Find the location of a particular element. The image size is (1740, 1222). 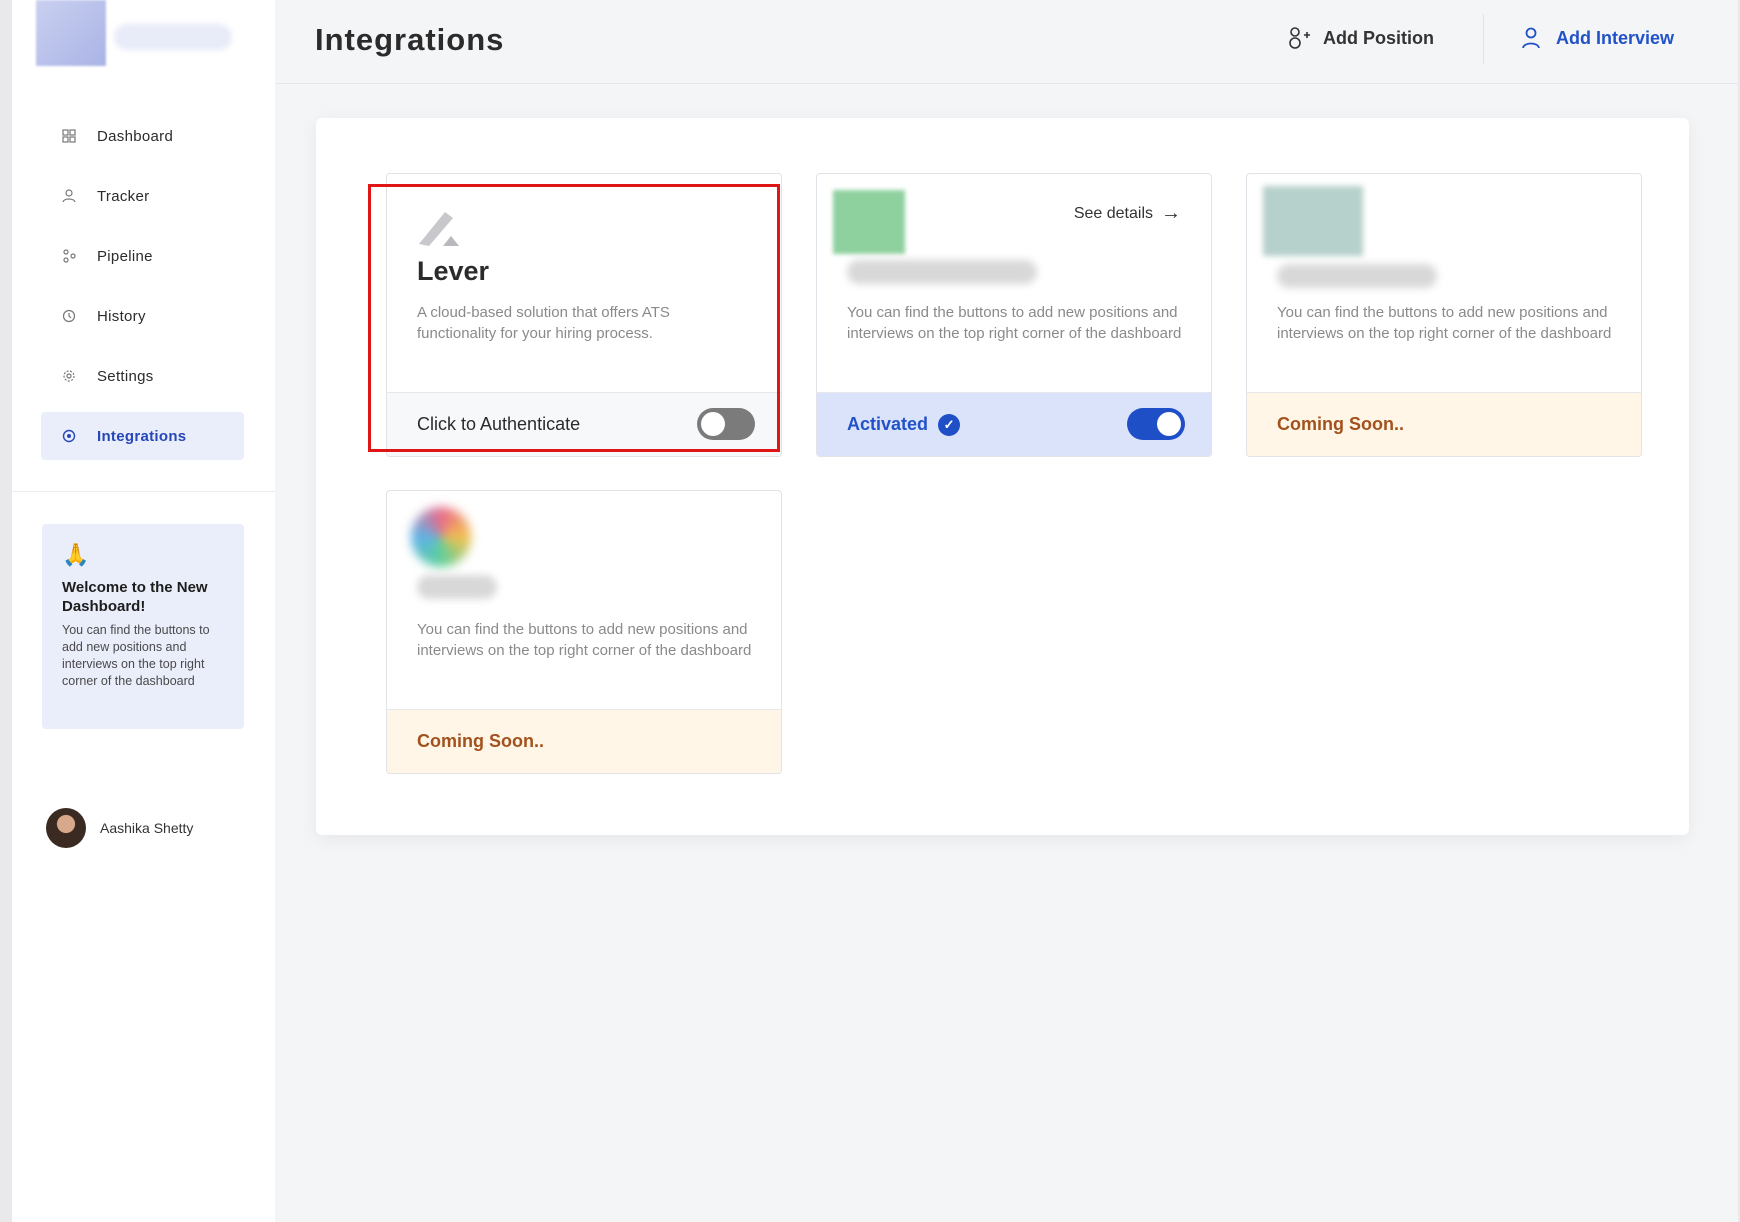

pipeline-icon is located at coordinates (69, 256).